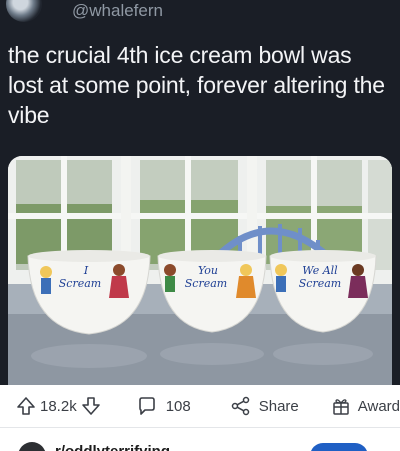 Image resolution: width=400 pixels, height=451 pixels. Describe the element at coordinates (146, 406) in the screenshot. I see `comment-bubble-icon` at that location.